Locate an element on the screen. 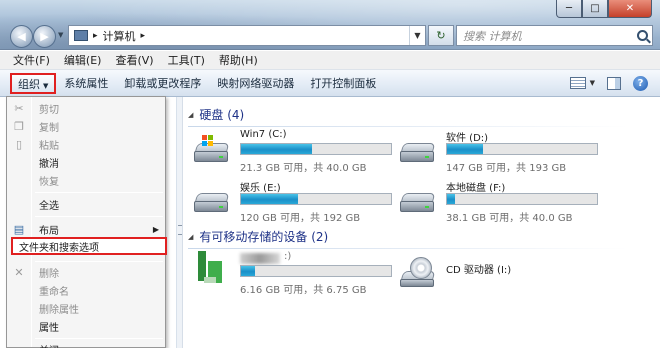 This screenshot has height=348, width=660. menu-item-close: 关闭 is located at coordinates (86, 344).